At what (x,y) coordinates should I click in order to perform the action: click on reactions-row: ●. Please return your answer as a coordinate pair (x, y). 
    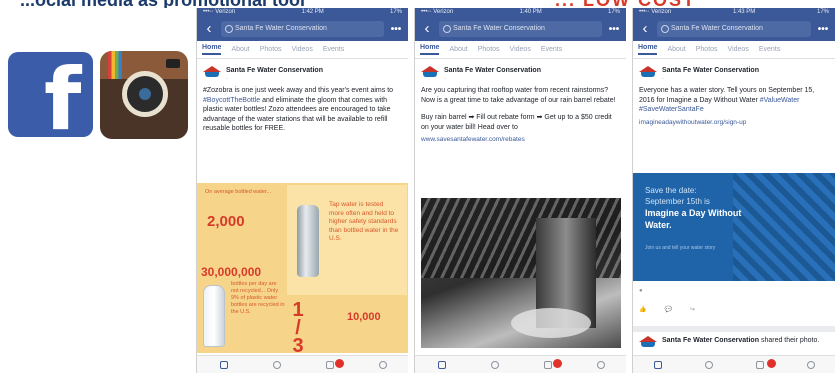
    Looking at the image, I should click on (641, 291).